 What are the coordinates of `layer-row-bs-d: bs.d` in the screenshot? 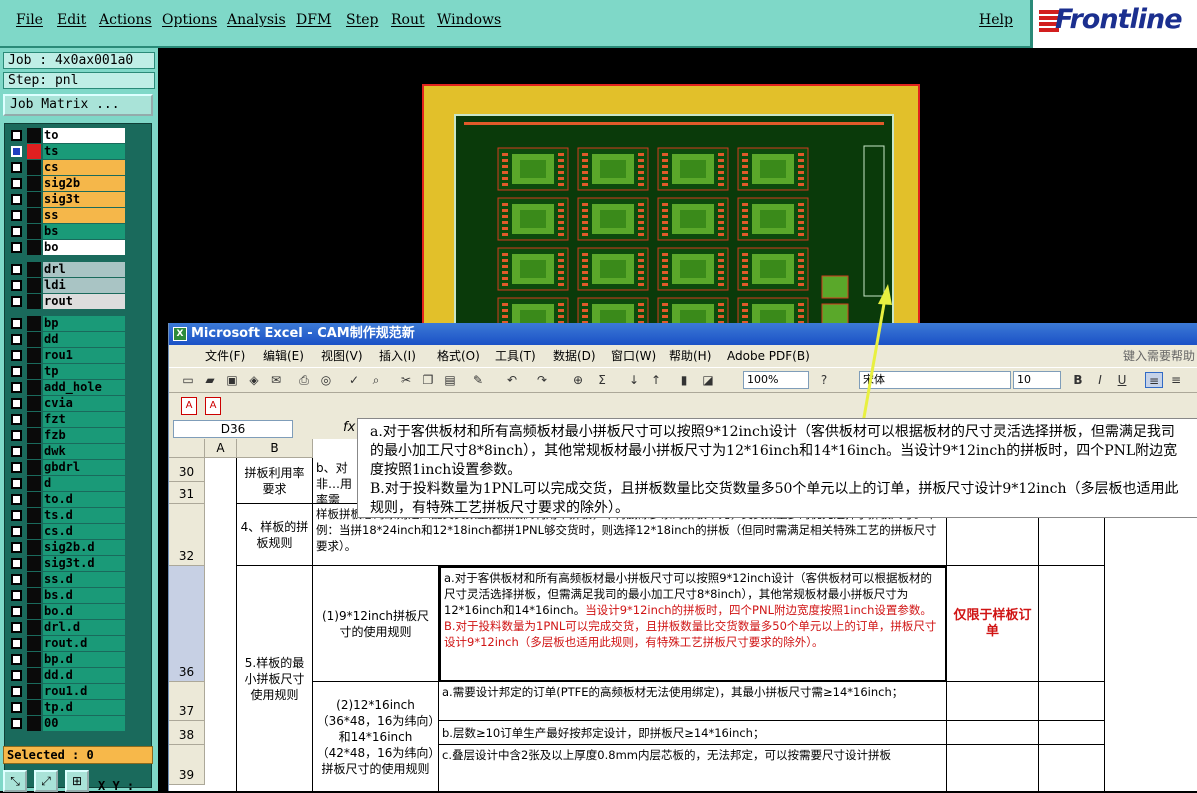 It's located at (67, 595).